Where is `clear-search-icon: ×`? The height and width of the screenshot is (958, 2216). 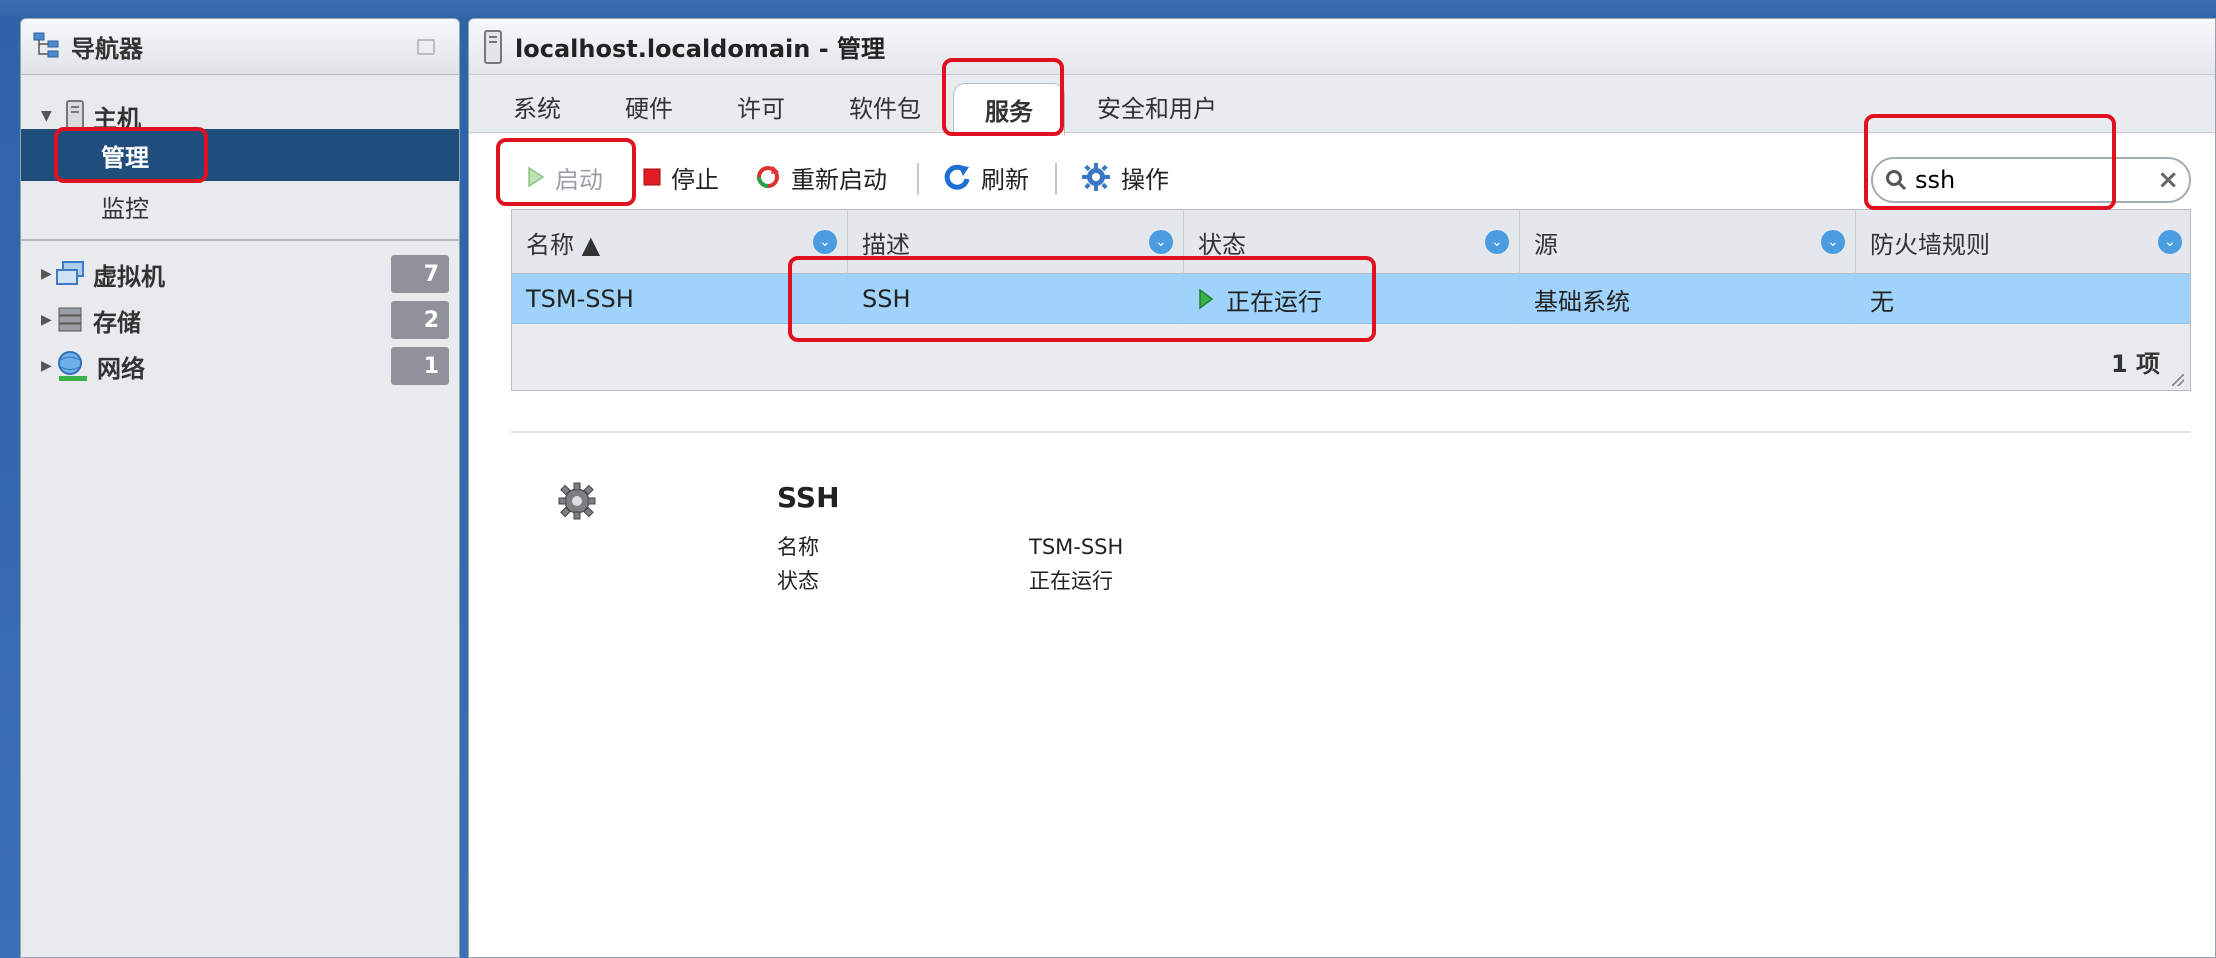 clear-search-icon: × is located at coordinates (2168, 180).